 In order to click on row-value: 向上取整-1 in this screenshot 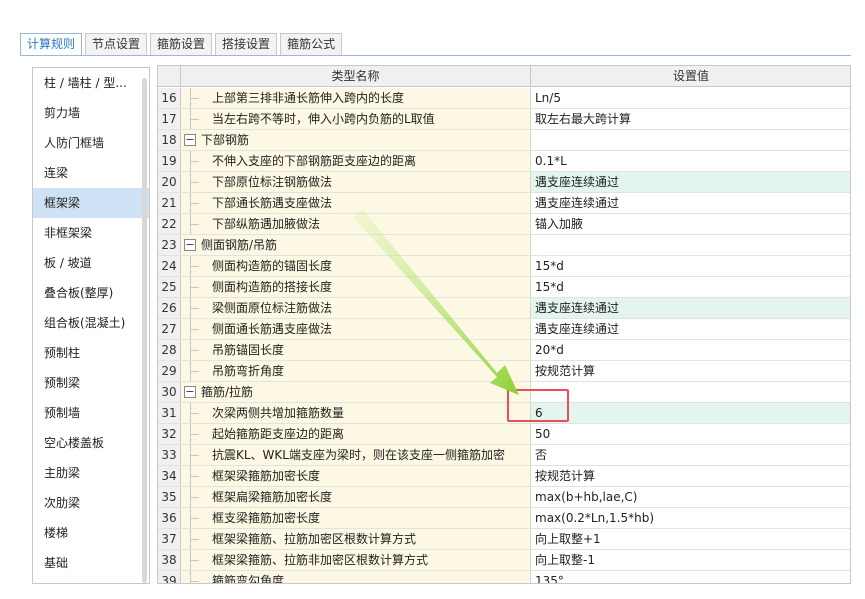, I will do `click(690, 560)`.